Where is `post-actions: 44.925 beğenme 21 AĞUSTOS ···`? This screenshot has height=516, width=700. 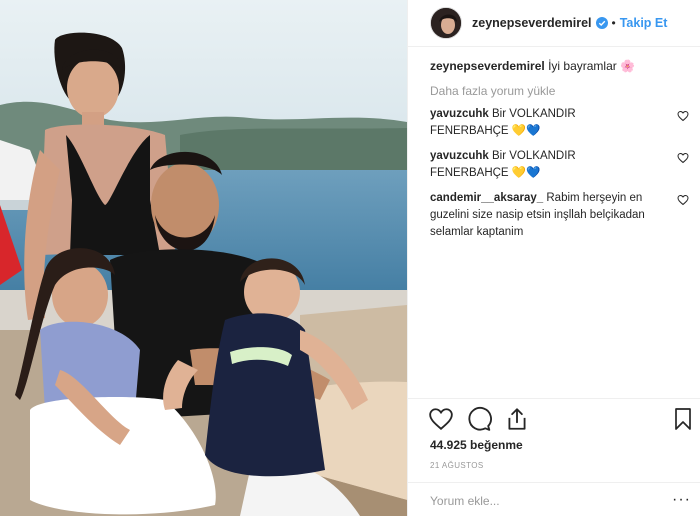 post-actions: 44.925 beğenme 21 AĞUSTOS ··· is located at coordinates (554, 457).